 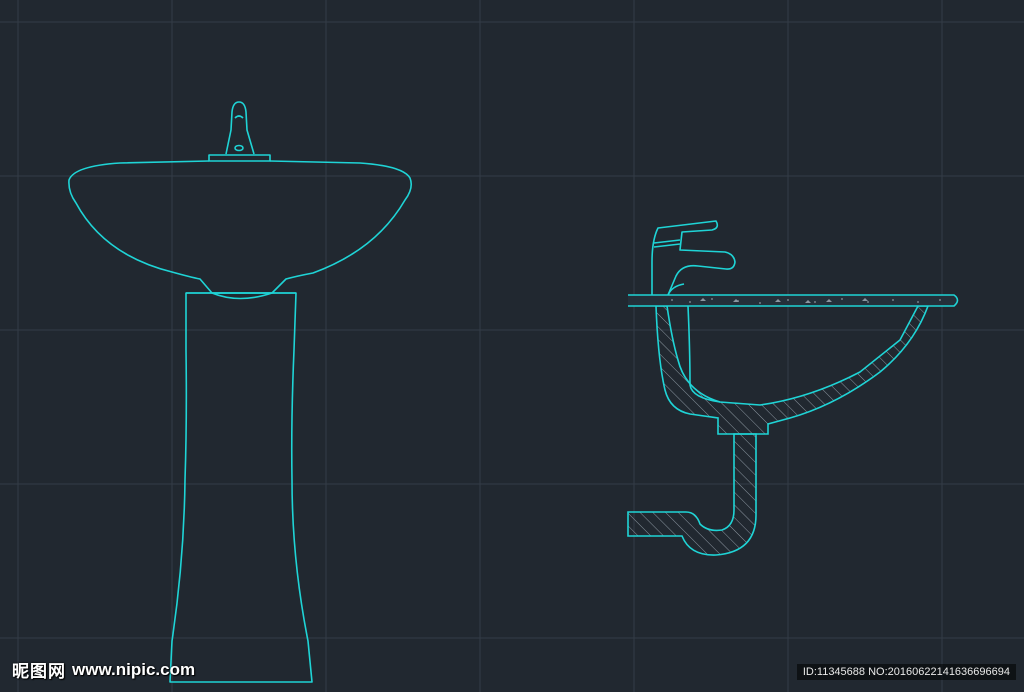 I want to click on faucet-side, so click(x=693, y=258).